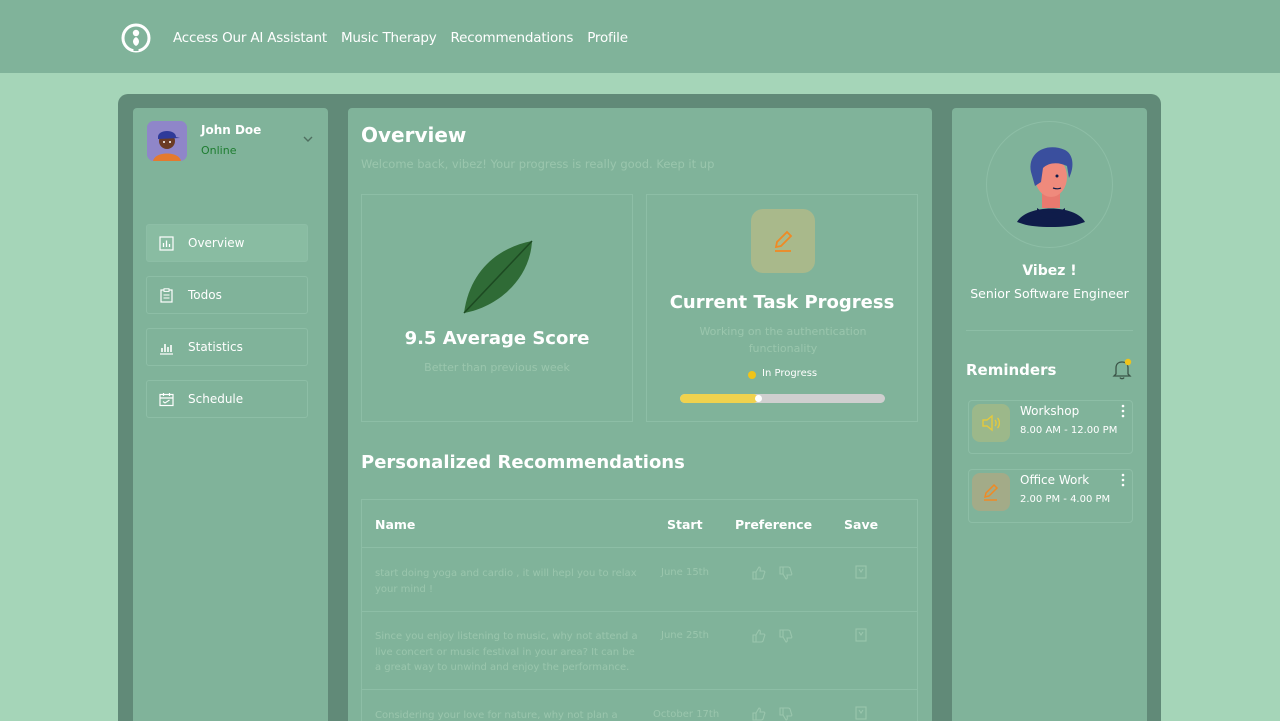 Image resolution: width=1280 pixels, height=721 pixels. Describe the element at coordinates (607, 38) in the screenshot. I see `nav-link-profile: Profile` at that location.